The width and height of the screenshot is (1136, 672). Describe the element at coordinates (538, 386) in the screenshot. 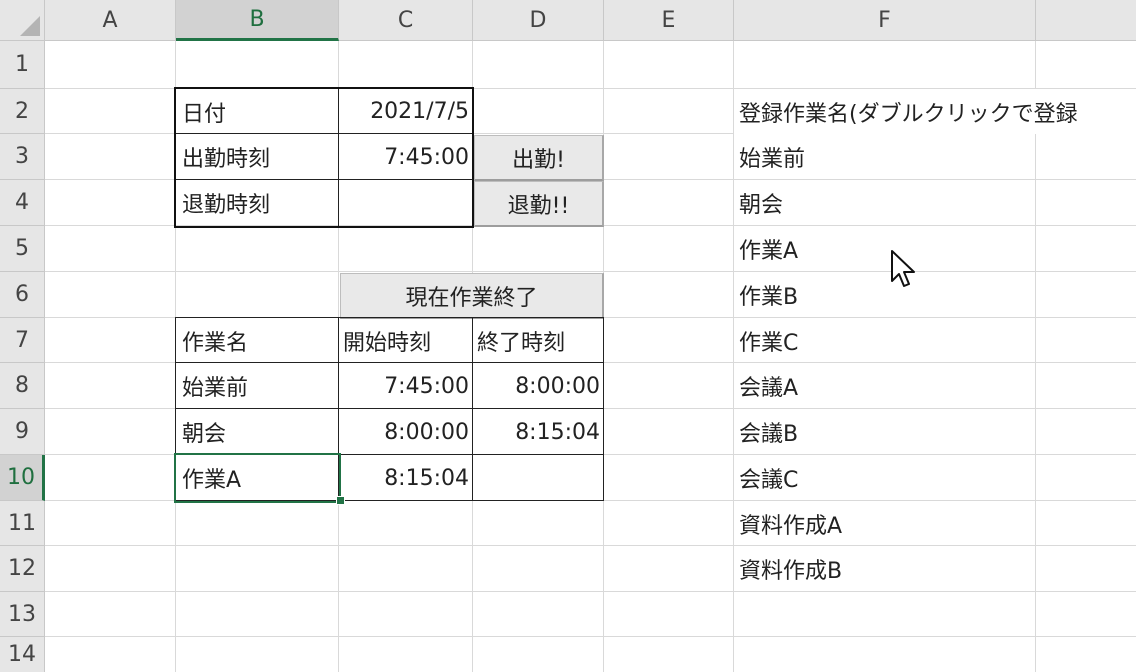

I see `task-log-row-end: 8:00:00` at that location.